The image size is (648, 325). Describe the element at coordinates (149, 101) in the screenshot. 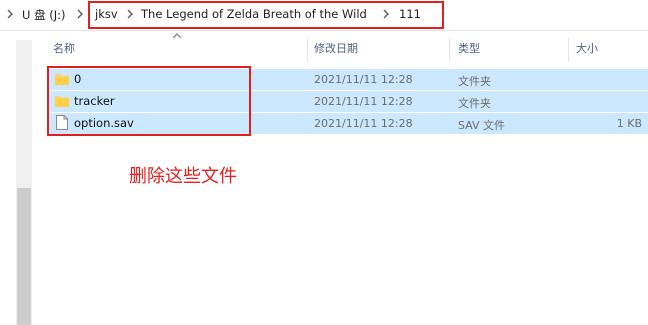

I see `files-highlight-box` at that location.